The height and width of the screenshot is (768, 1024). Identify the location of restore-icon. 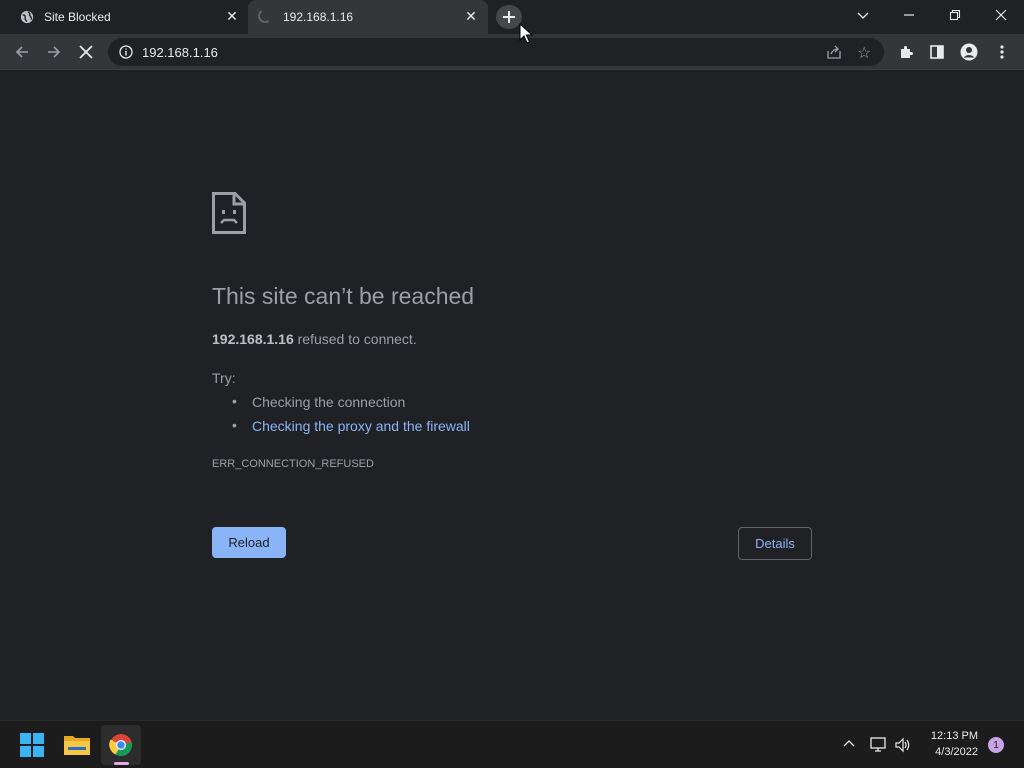
(955, 15).